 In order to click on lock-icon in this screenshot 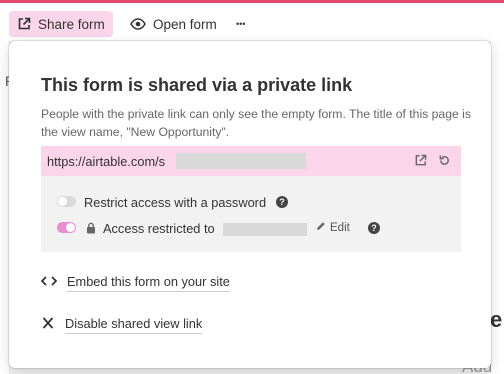, I will do `click(91, 230)`.